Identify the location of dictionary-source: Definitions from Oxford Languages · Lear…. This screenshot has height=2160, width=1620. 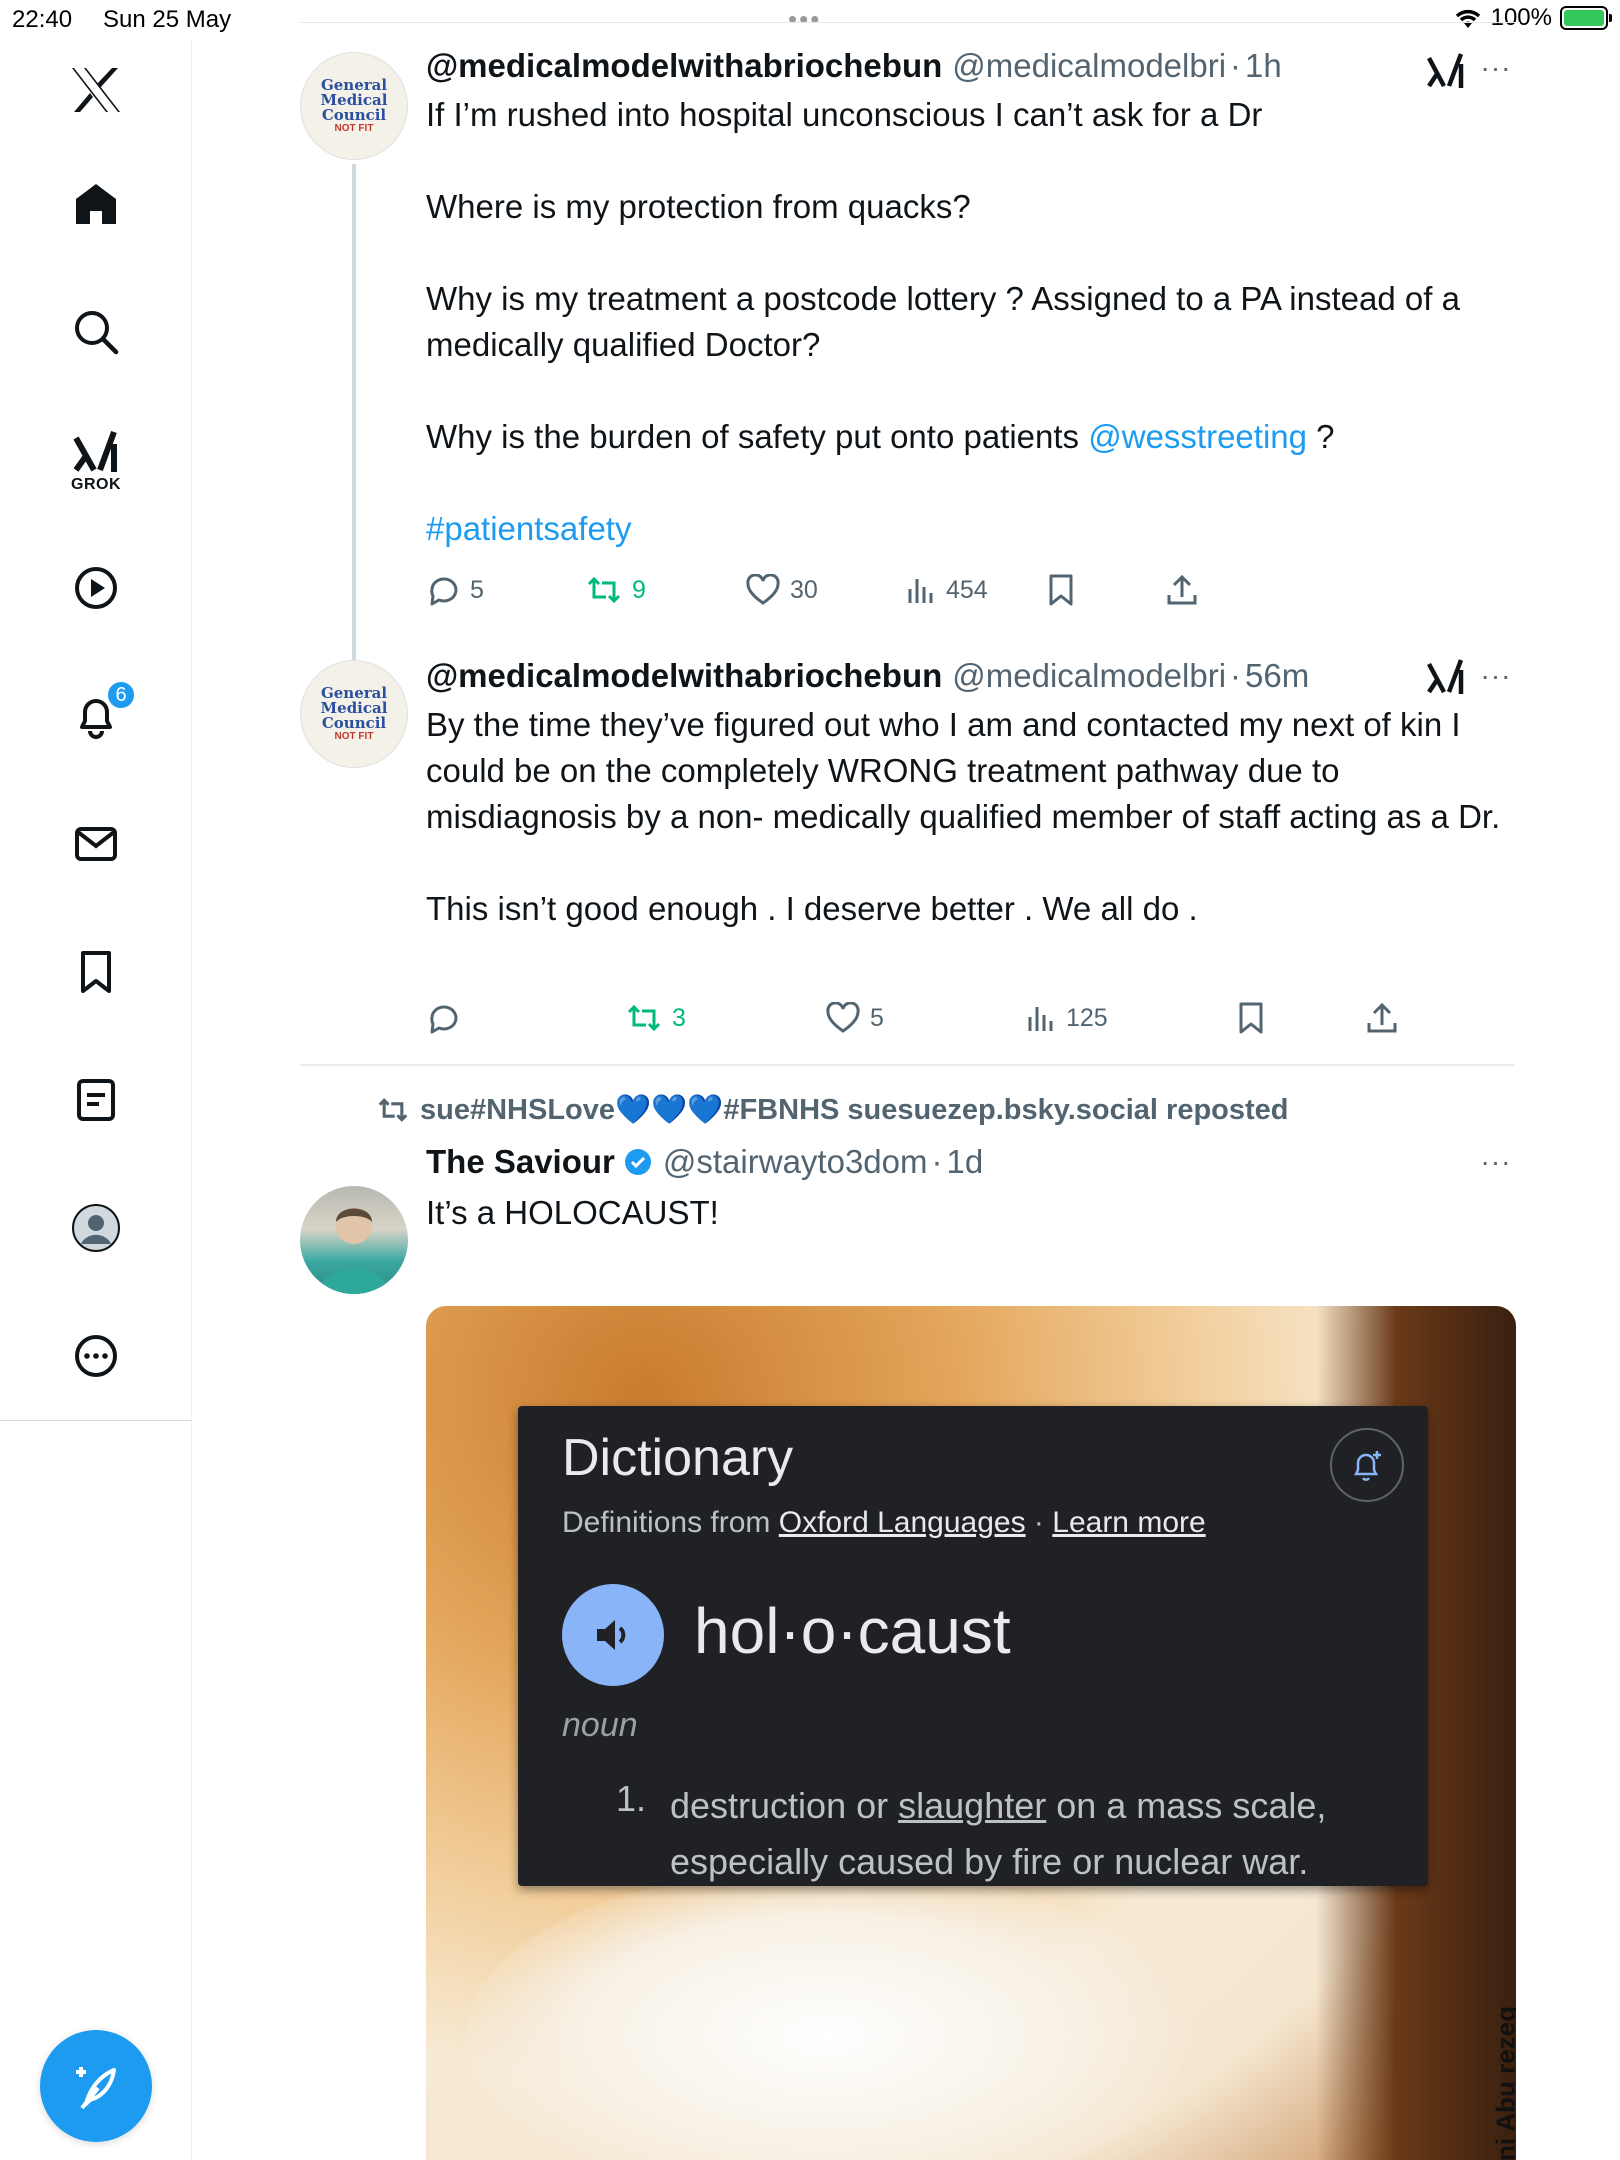
(884, 1523).